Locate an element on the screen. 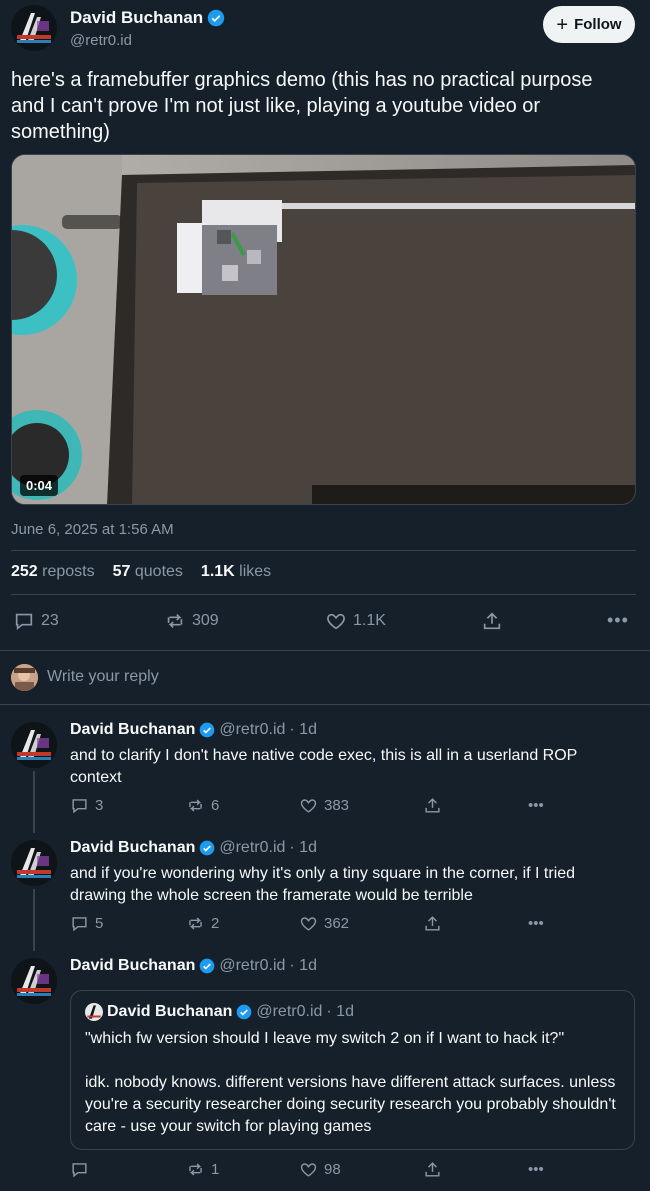 The height and width of the screenshot is (1191, 650). reposts-stat: 252 reposts is located at coordinates (53, 572).